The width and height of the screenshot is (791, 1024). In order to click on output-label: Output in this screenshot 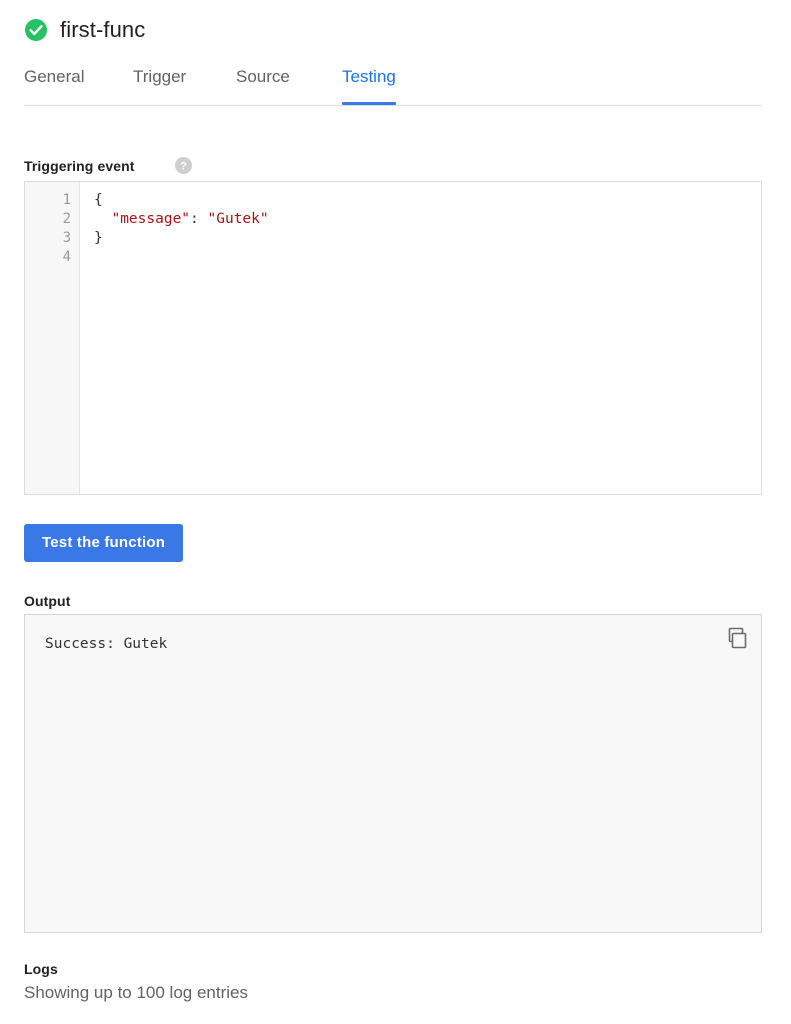, I will do `click(47, 601)`.